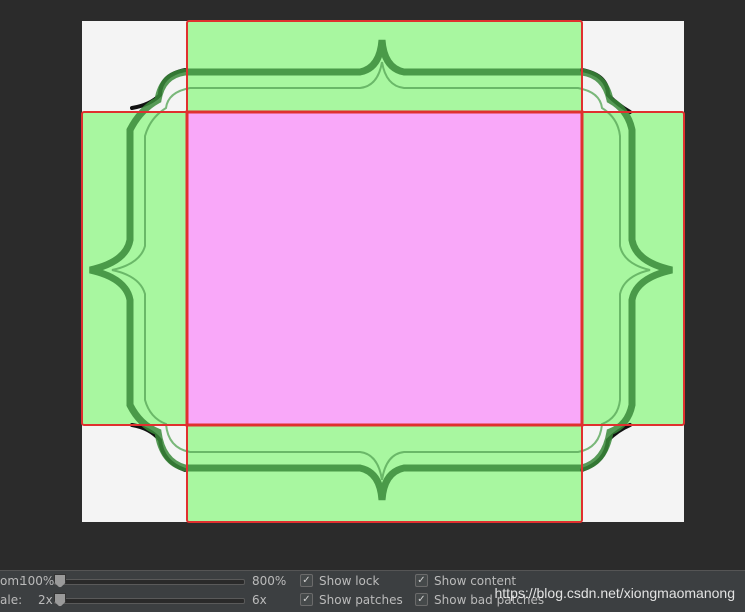 This screenshot has height=612, width=745. Describe the element at coordinates (384, 66) in the screenshot. I see `patch-top` at that location.